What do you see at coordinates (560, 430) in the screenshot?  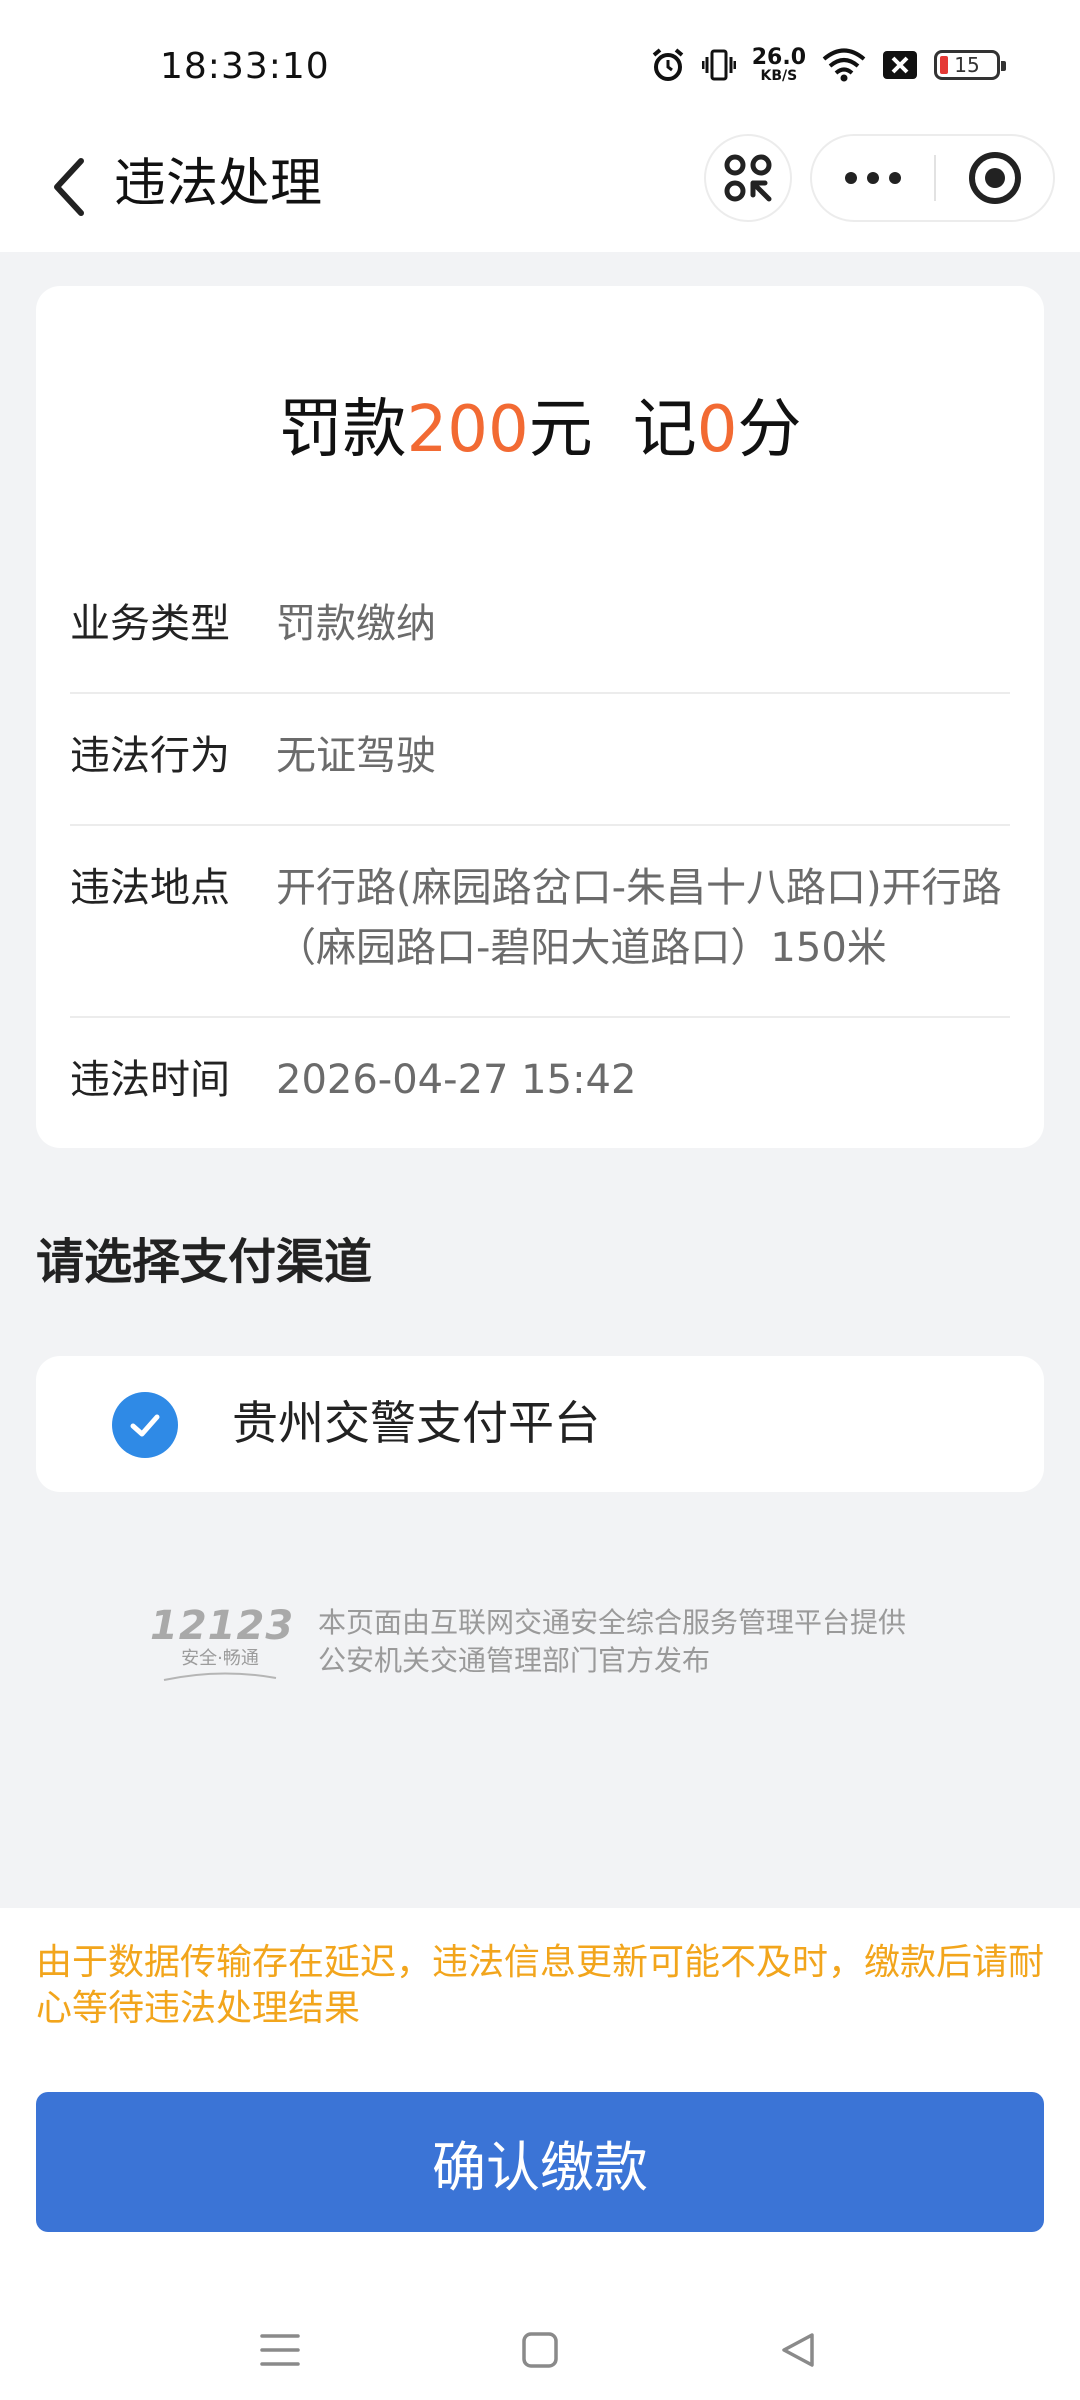 I see `fine-suffix: 元` at bounding box center [560, 430].